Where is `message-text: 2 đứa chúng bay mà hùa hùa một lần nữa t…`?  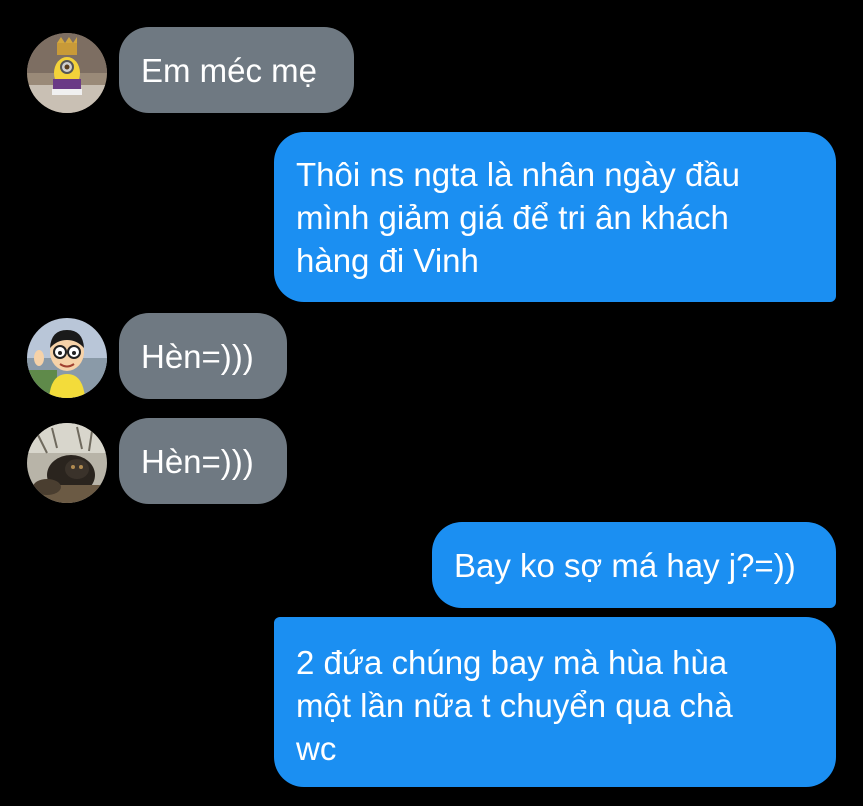 message-text: 2 đứa chúng bay mà hùa hùa một lần nữa t… is located at coordinates (514, 705).